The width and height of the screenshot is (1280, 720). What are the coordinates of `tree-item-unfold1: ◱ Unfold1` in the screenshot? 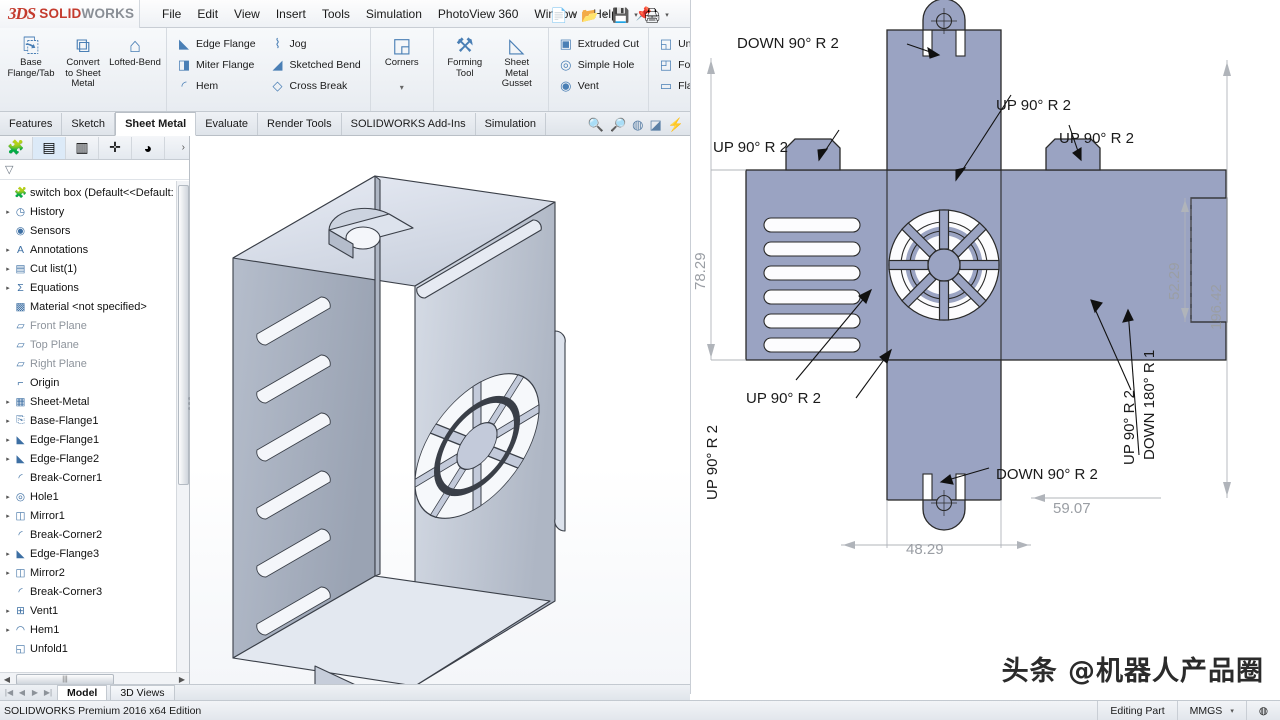 It's located at (94, 648).